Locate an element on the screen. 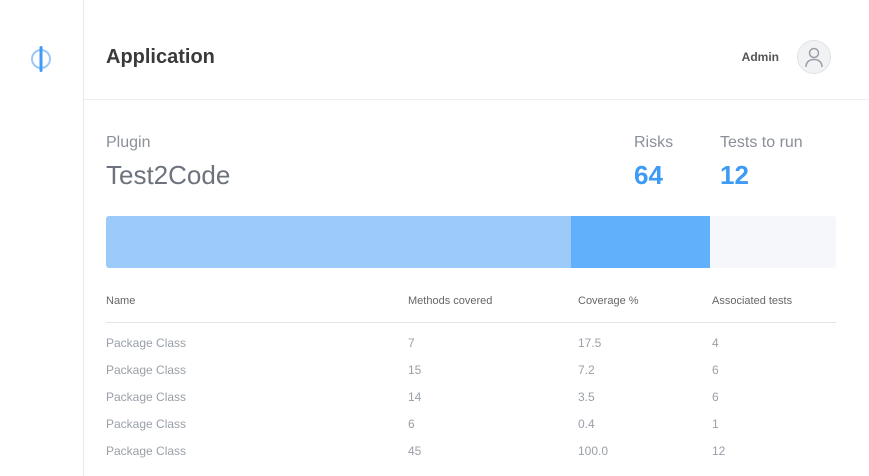 Image resolution: width=869 pixels, height=476 pixels. risks-value: 64 is located at coordinates (648, 175).